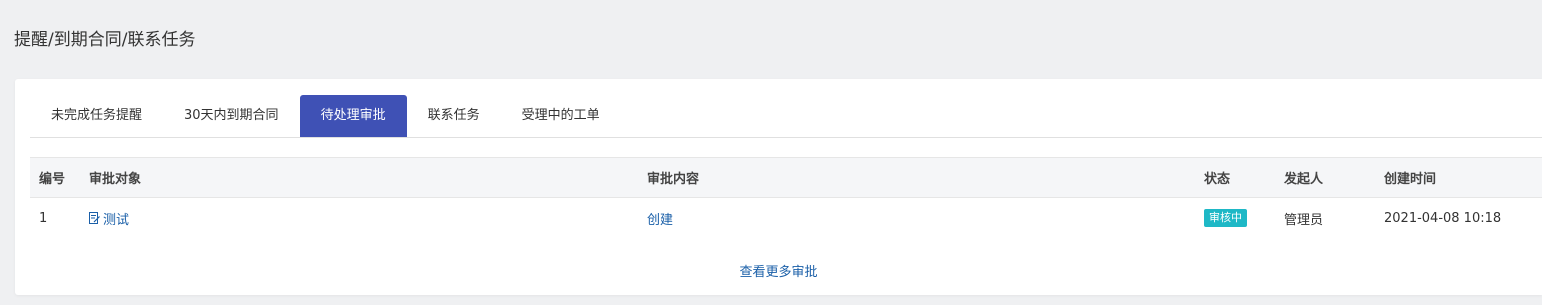 Image resolution: width=1542 pixels, height=305 pixels. I want to click on status-cell: 审核中, so click(1225, 218).